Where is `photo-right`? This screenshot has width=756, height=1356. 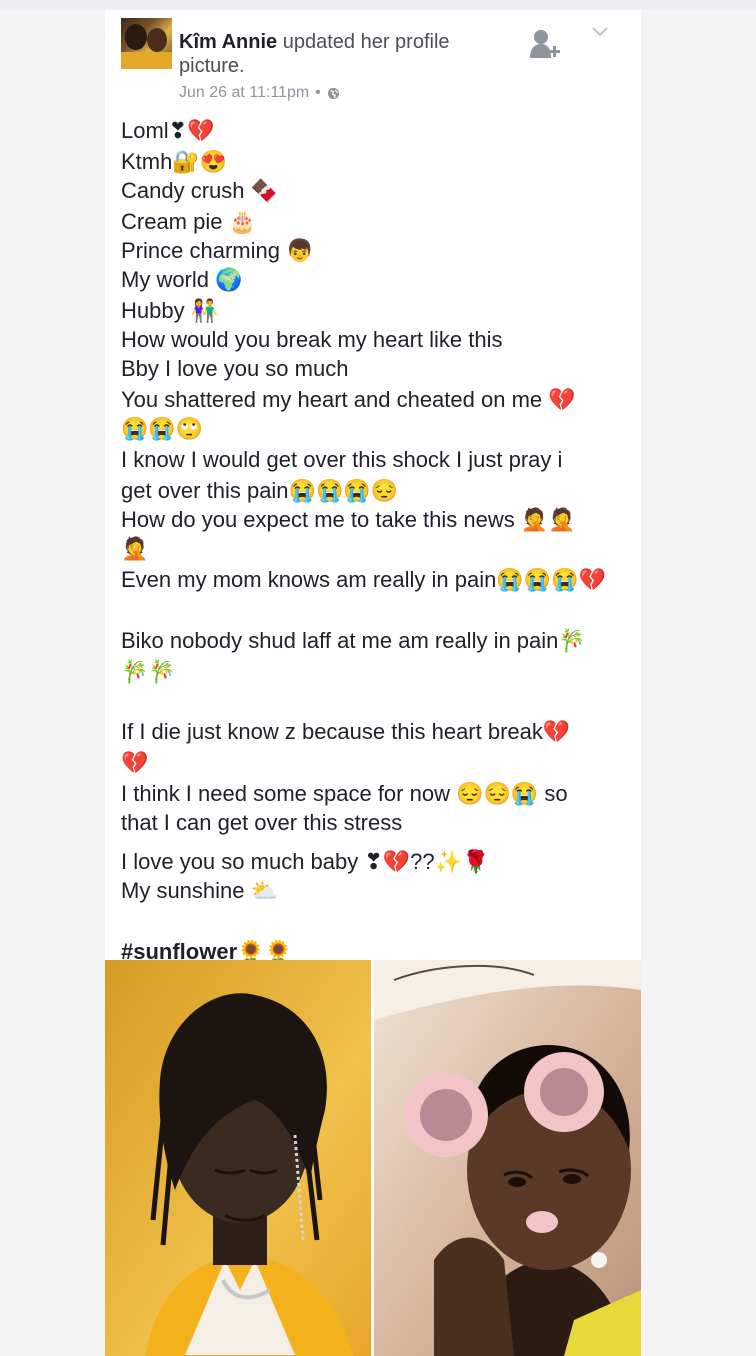
photo-right is located at coordinates (507, 1158).